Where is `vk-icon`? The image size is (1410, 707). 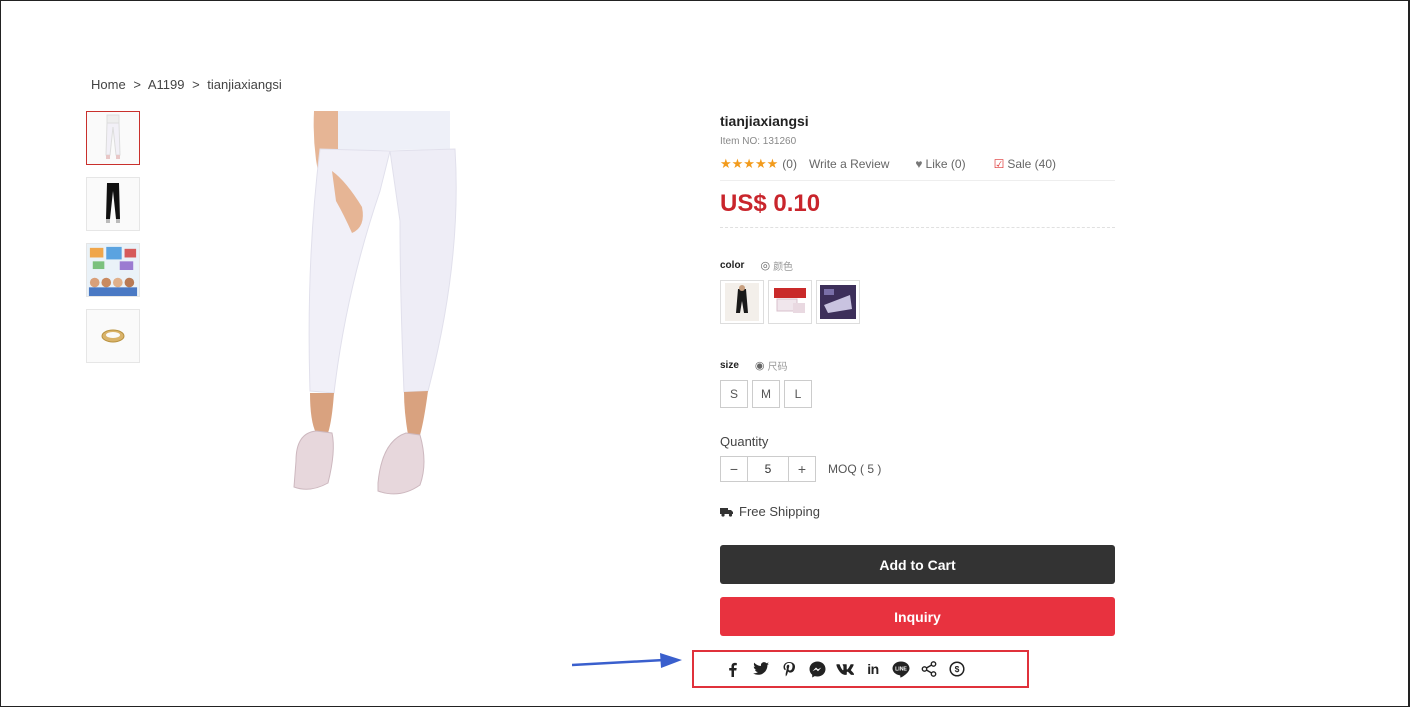
vk-icon is located at coordinates (845, 669).